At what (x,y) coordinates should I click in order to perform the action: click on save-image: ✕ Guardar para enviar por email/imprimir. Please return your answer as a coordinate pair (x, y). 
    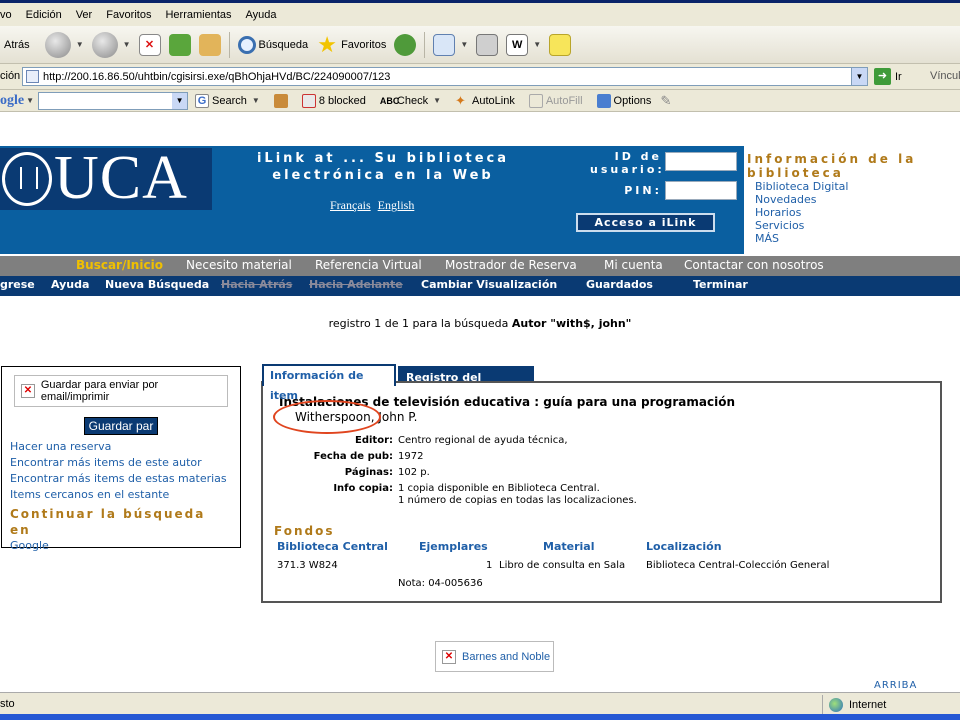
    Looking at the image, I should click on (121, 391).